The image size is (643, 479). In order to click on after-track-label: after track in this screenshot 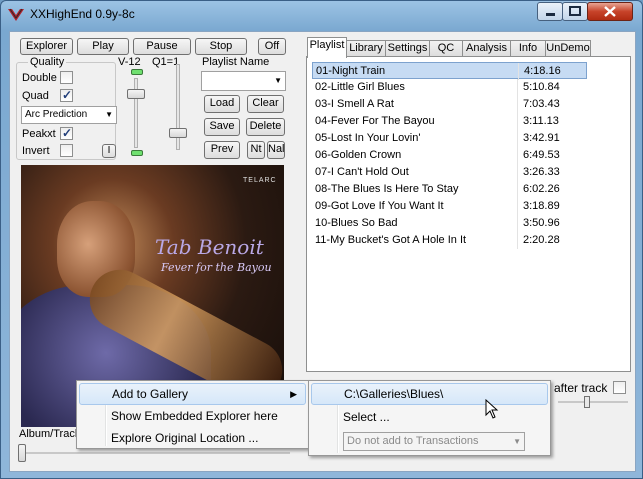, I will do `click(581, 388)`.